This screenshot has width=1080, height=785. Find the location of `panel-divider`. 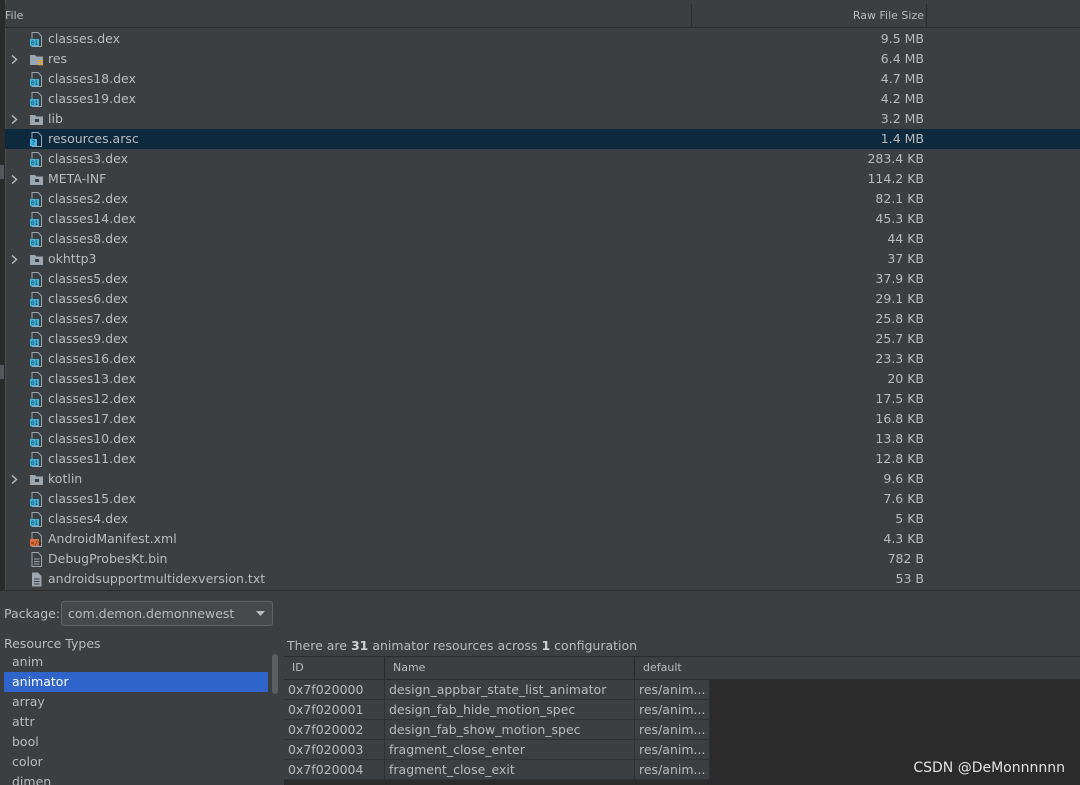

panel-divider is located at coordinates (540, 590).